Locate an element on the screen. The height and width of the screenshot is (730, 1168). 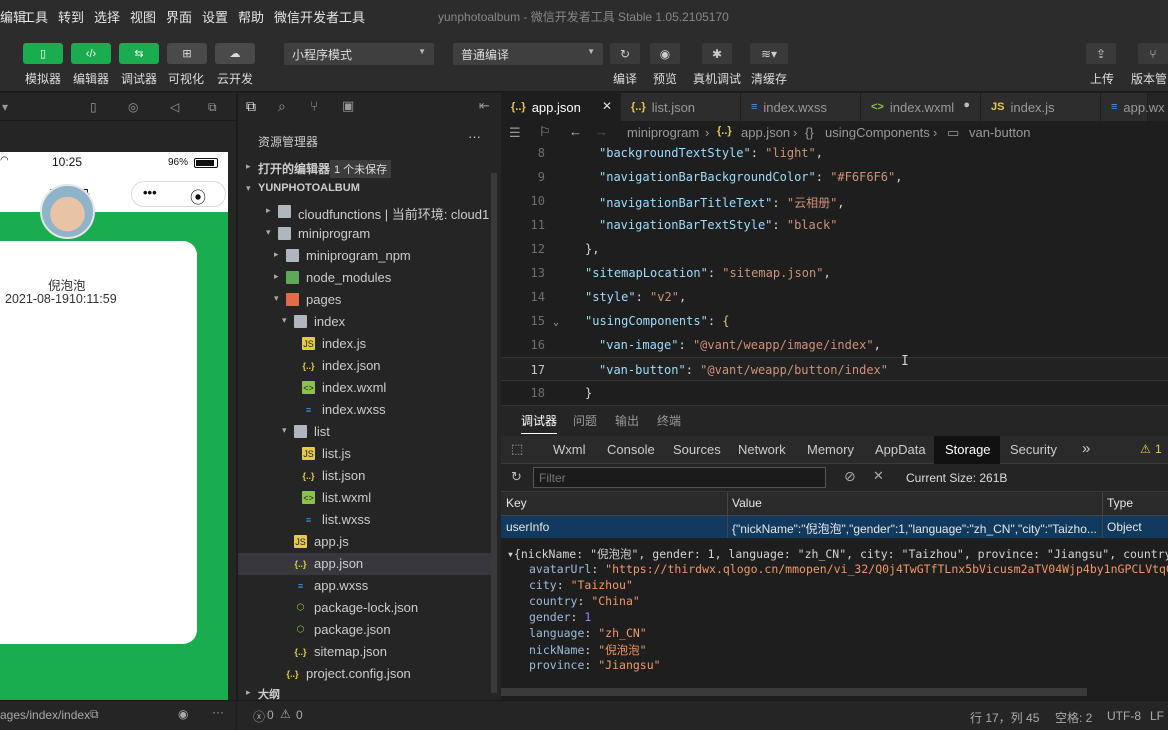
real-debug-button: ✱ is located at coordinates (717, 53).